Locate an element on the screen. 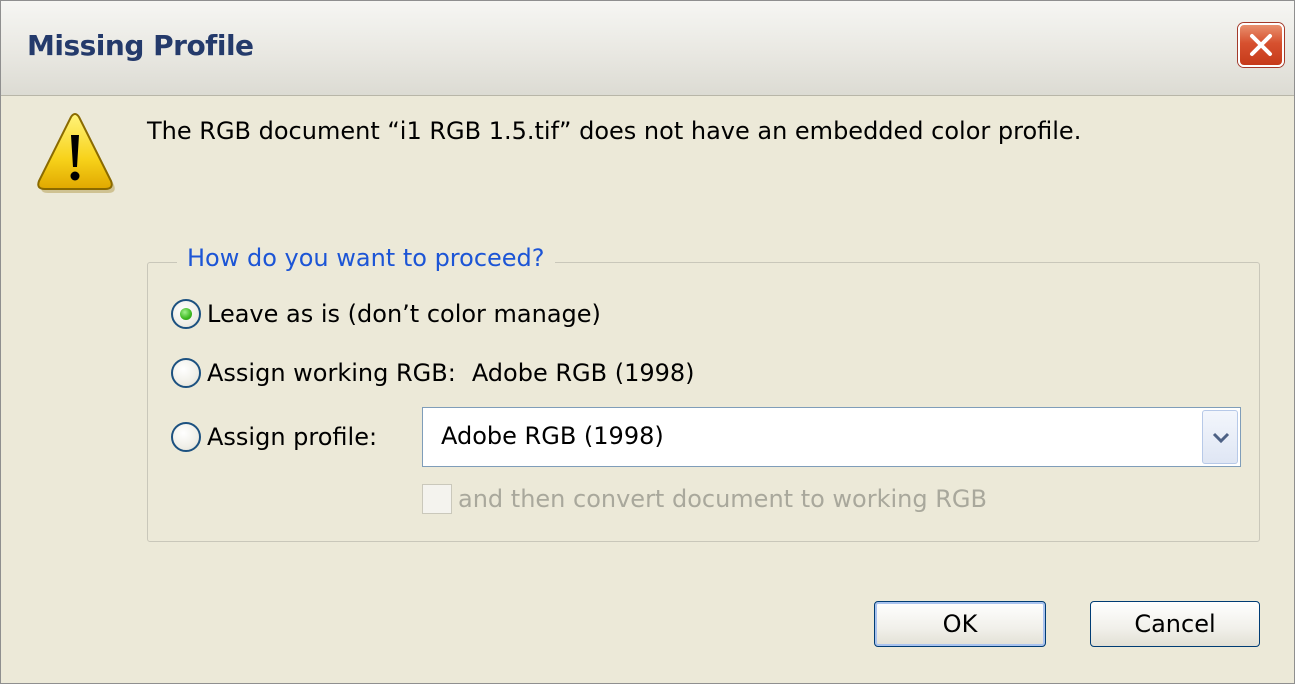  convert-checkbox is located at coordinates (437, 499).